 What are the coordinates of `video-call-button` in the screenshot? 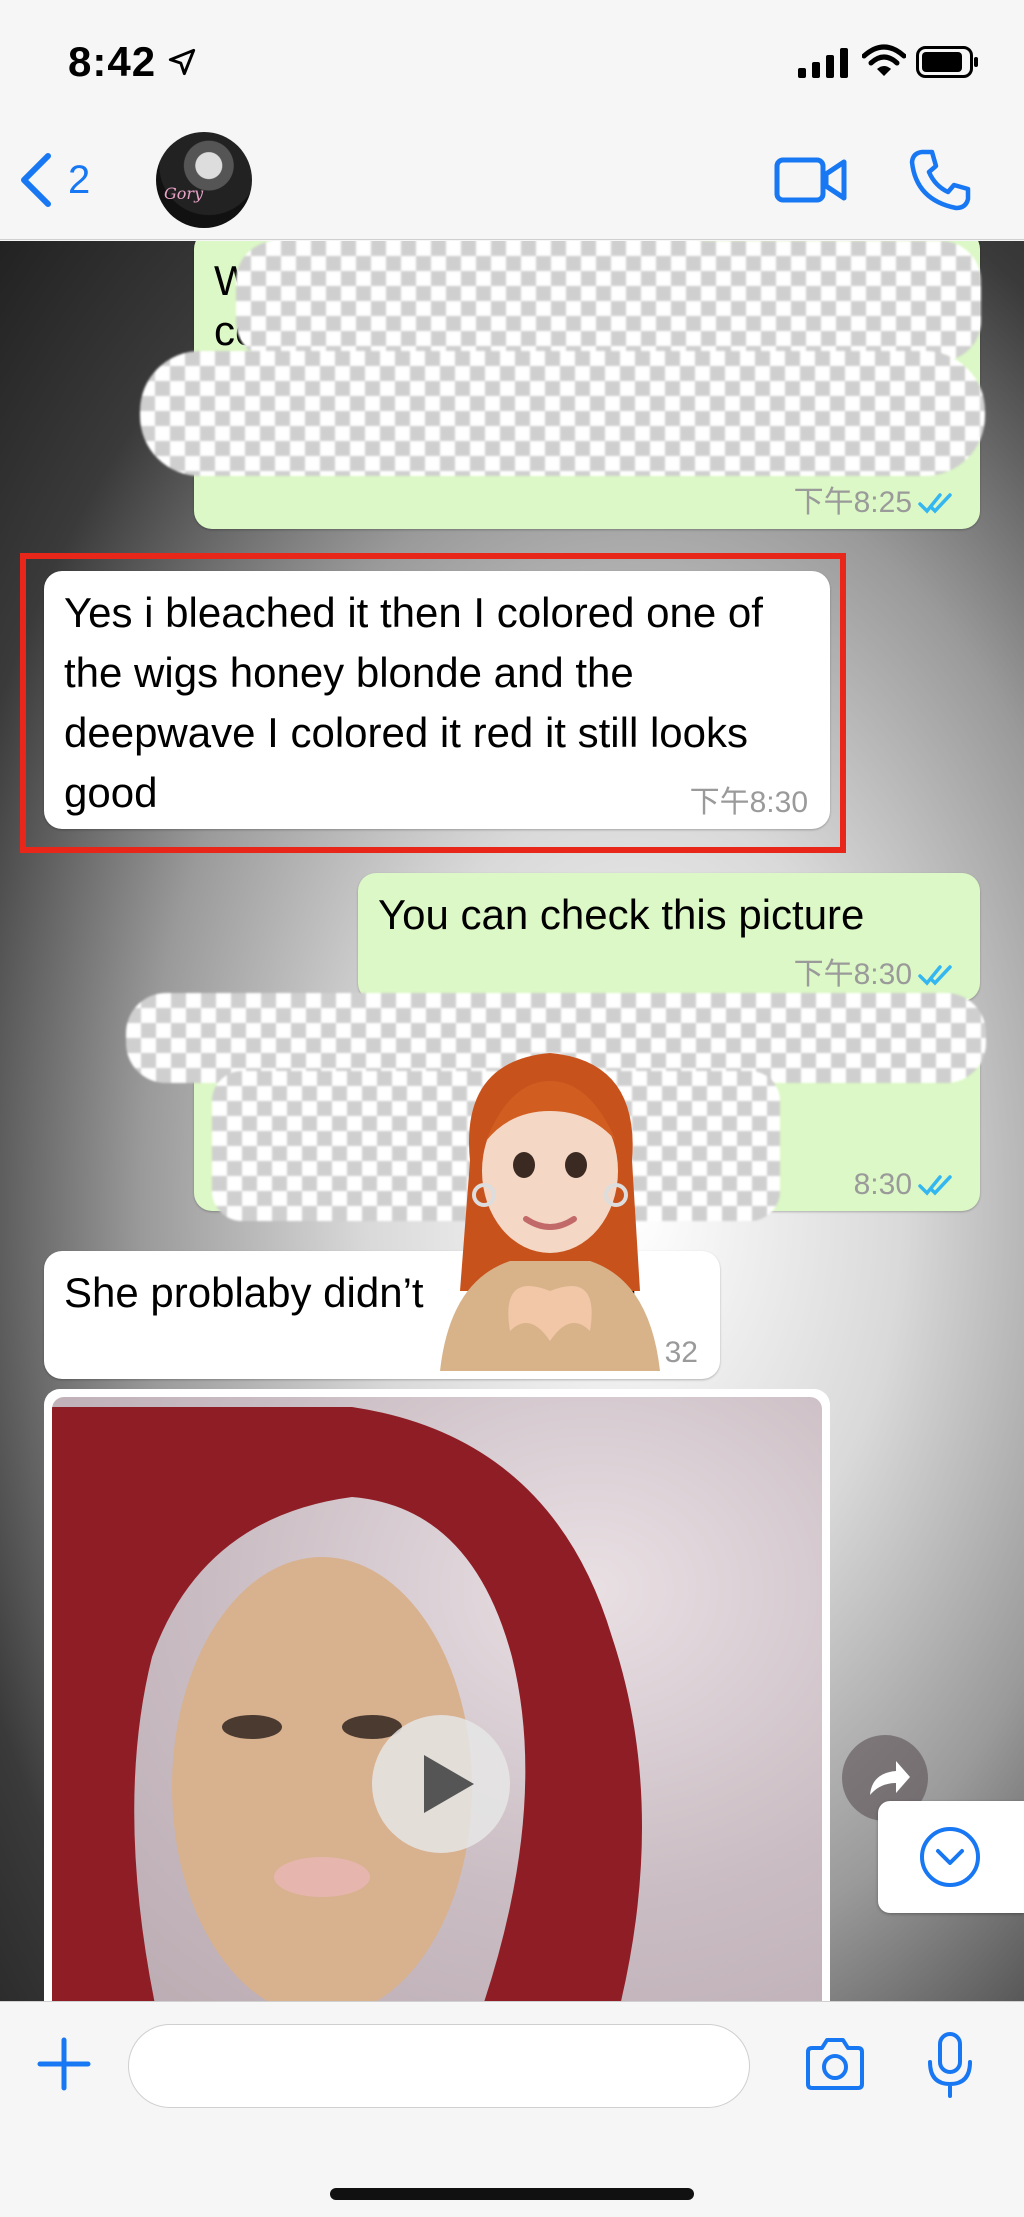 It's located at (811, 180).